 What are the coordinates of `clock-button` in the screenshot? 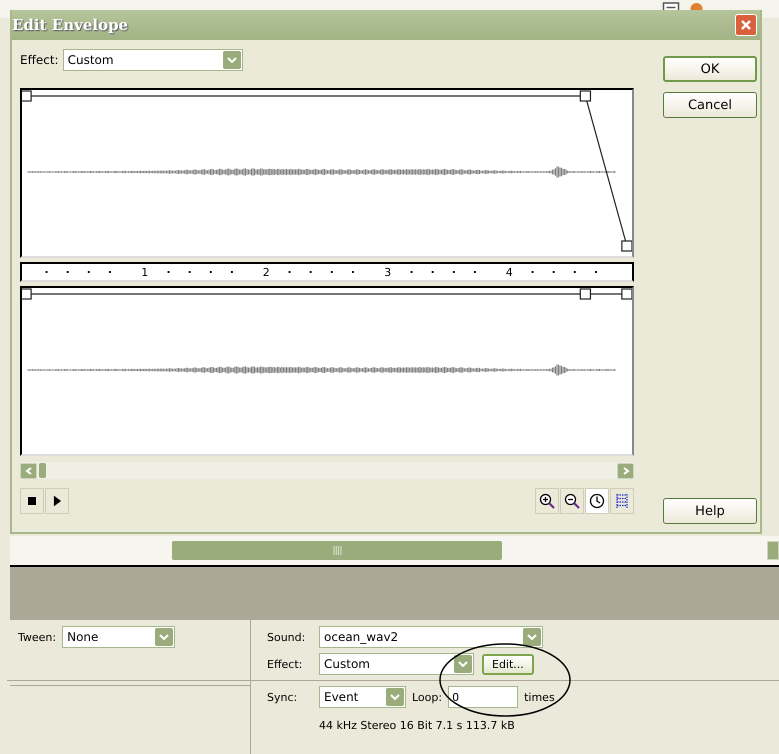 It's located at (597, 501).